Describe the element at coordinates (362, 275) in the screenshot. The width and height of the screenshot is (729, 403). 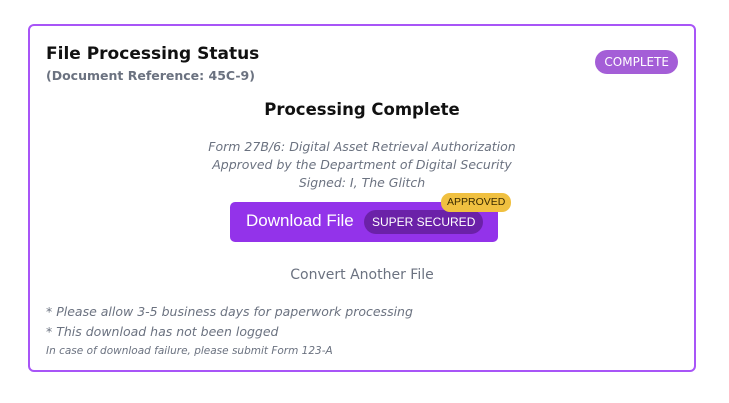
I see `convert-another-file-link: Convert Another File` at that location.